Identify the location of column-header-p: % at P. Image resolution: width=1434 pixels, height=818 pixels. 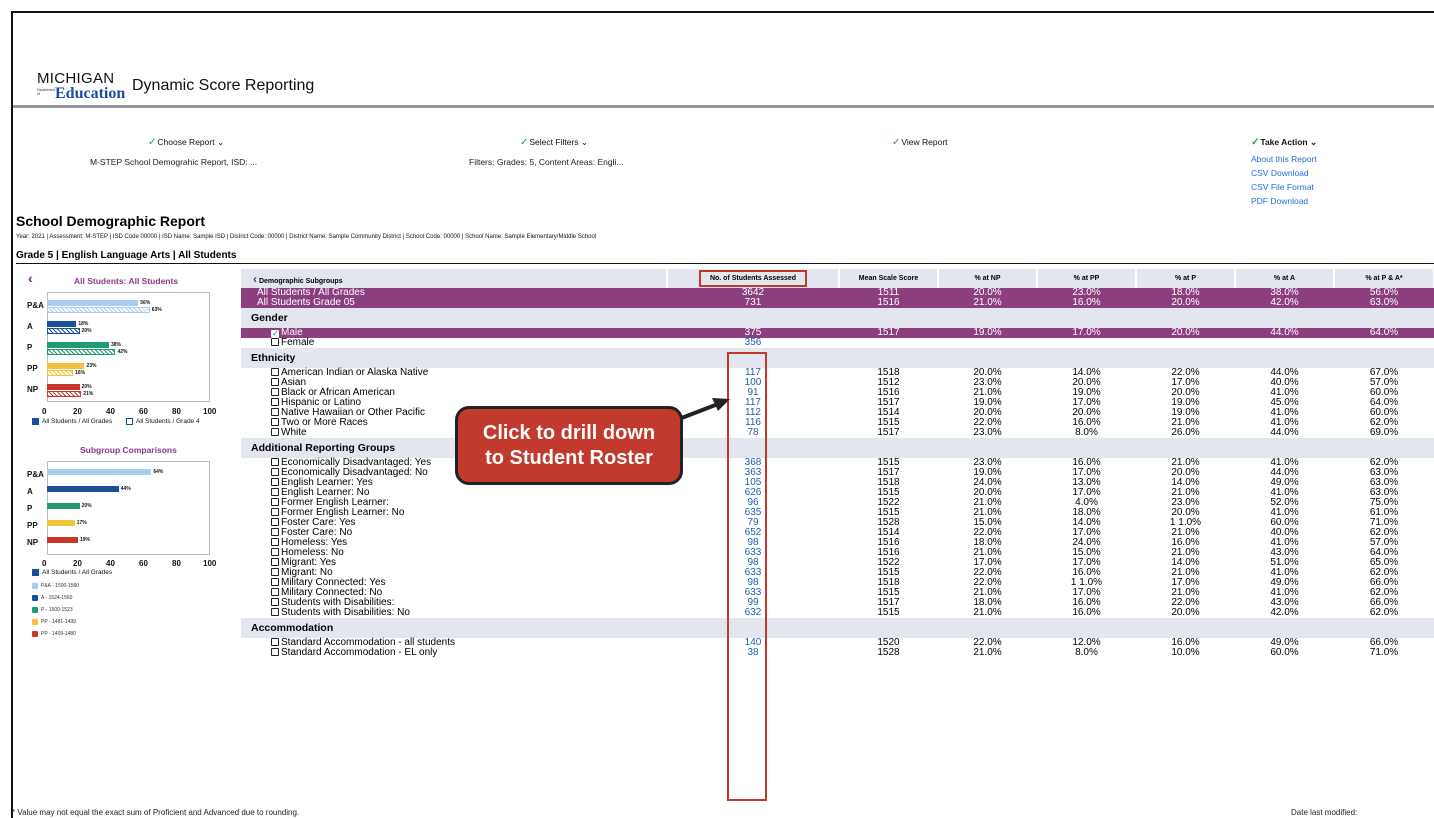
(1186, 278).